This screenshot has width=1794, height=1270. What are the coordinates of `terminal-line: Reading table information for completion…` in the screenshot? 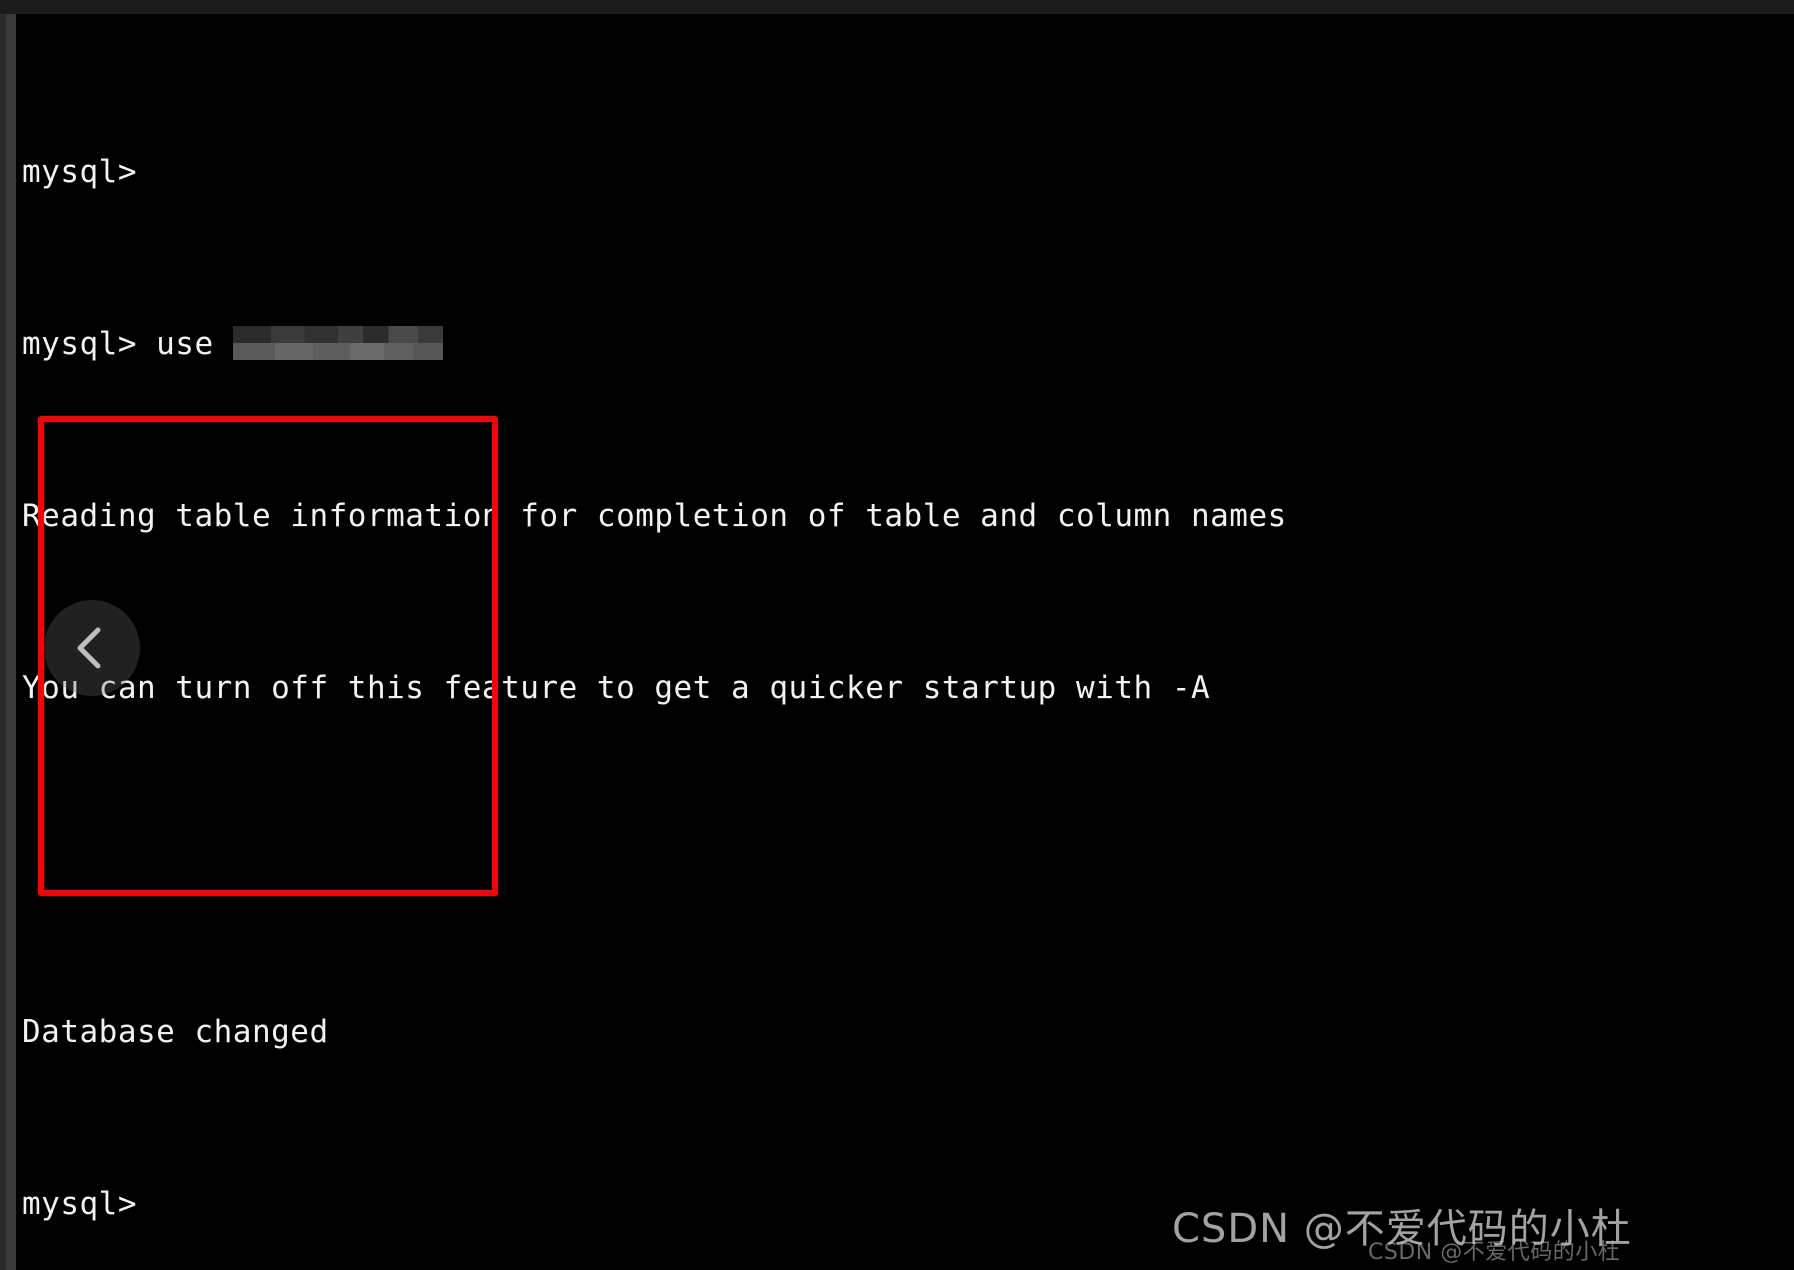 It's located at (908, 516).